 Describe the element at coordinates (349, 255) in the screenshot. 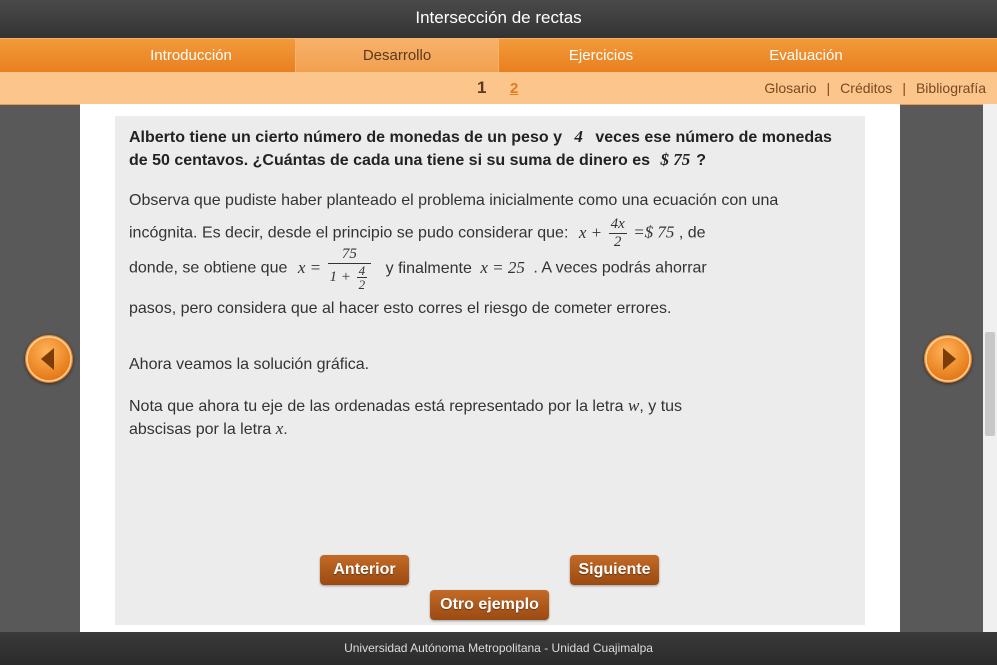

I see `solution-numerator: 75` at that location.